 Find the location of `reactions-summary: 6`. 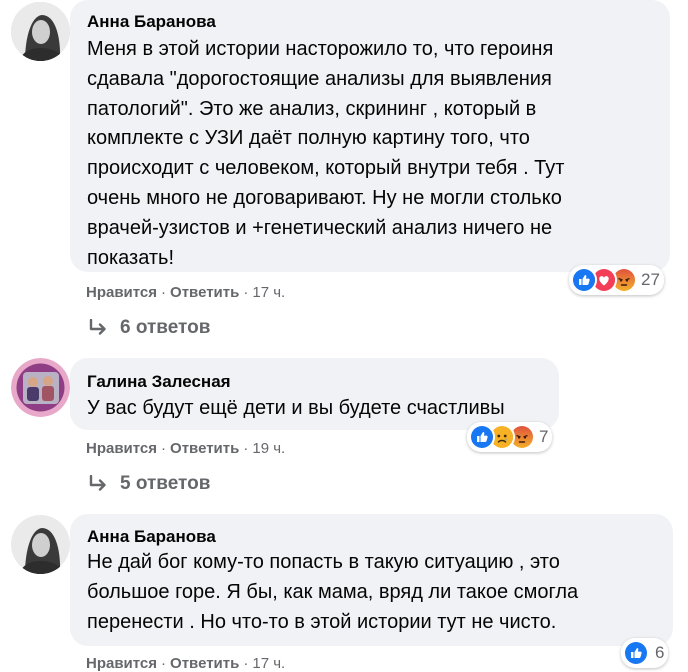

reactions-summary: 6 is located at coordinates (645, 653).